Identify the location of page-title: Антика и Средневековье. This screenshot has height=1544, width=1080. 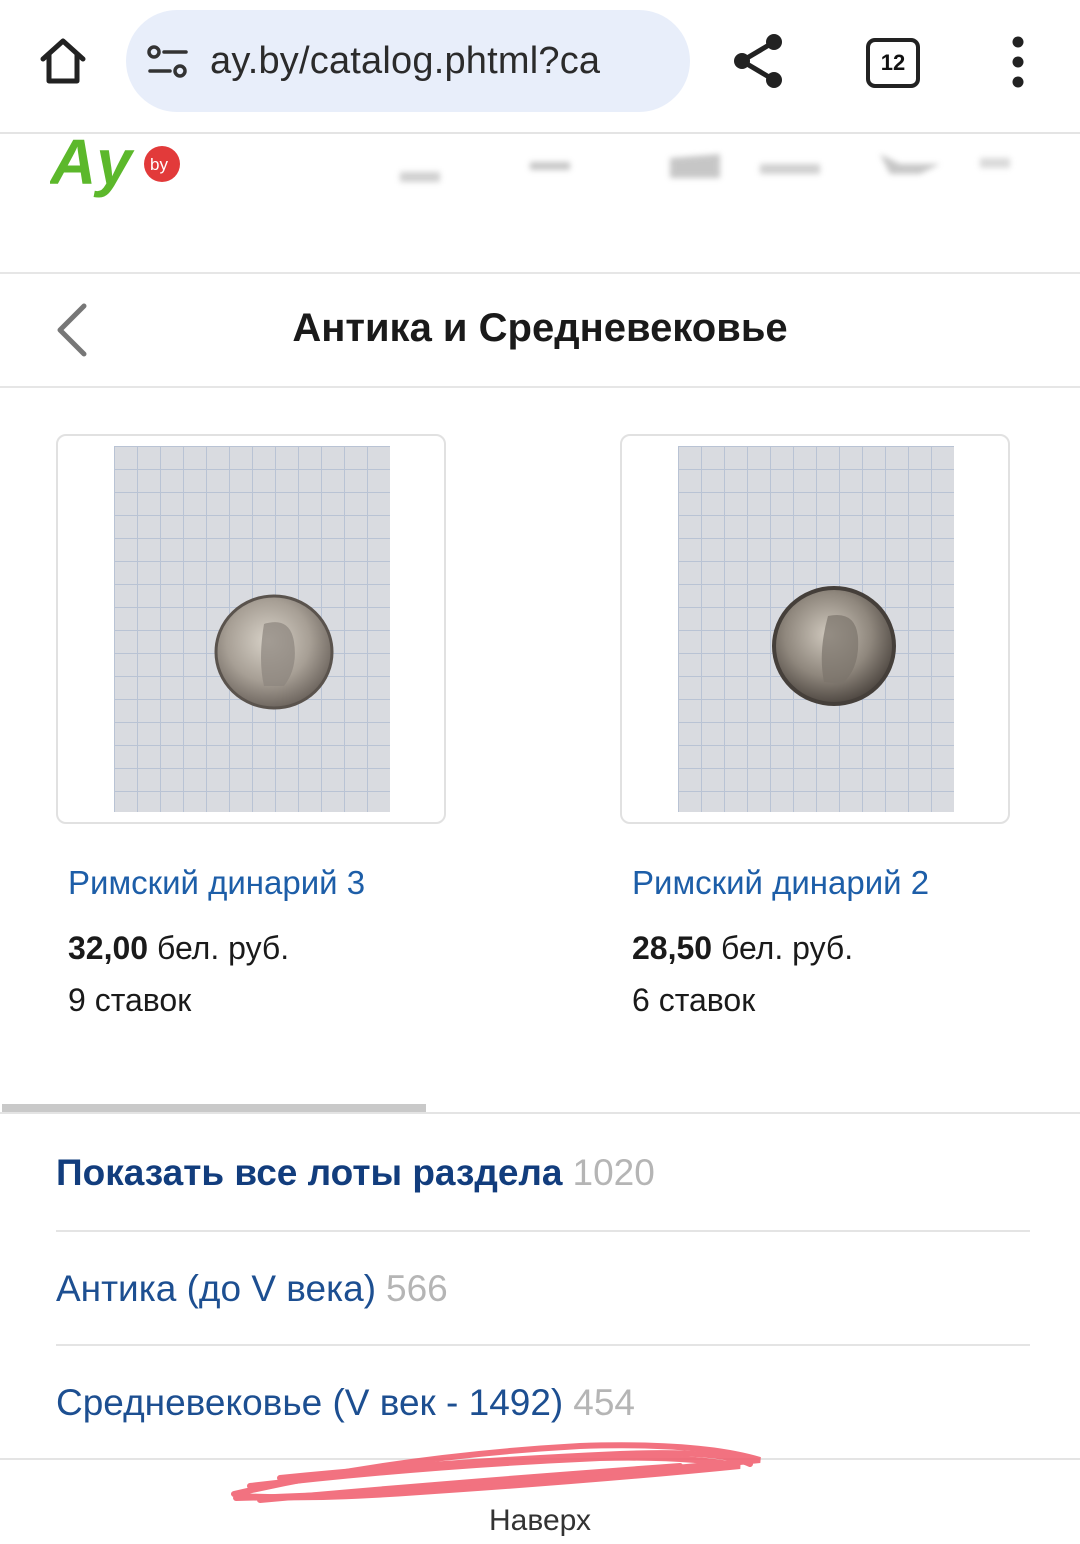
(540, 328).